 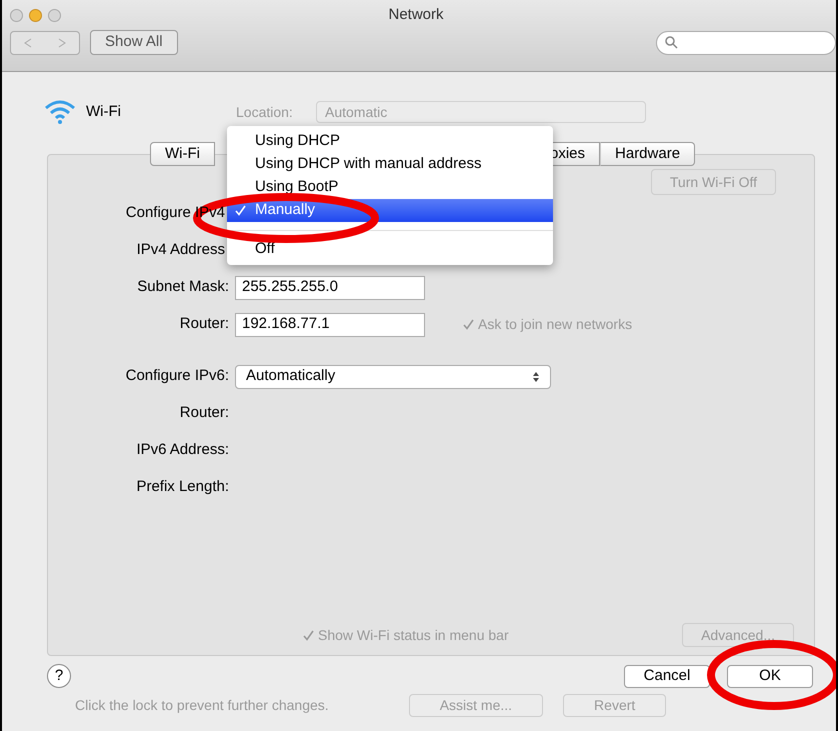 What do you see at coordinates (390, 210) in the screenshot?
I see `menu-item: Manually` at bounding box center [390, 210].